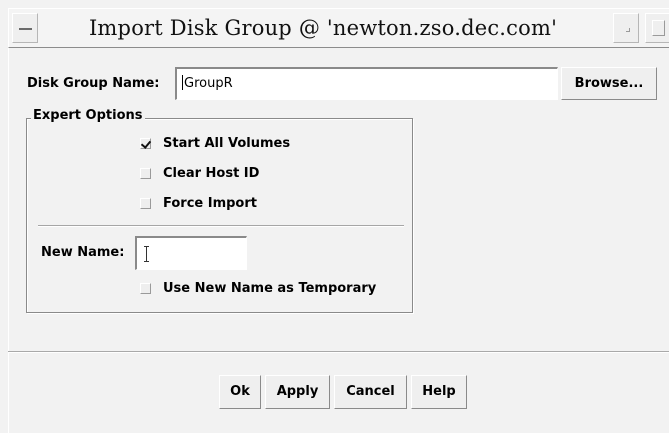 The image size is (669, 433). I want to click on apply-button: Apply, so click(297, 392).